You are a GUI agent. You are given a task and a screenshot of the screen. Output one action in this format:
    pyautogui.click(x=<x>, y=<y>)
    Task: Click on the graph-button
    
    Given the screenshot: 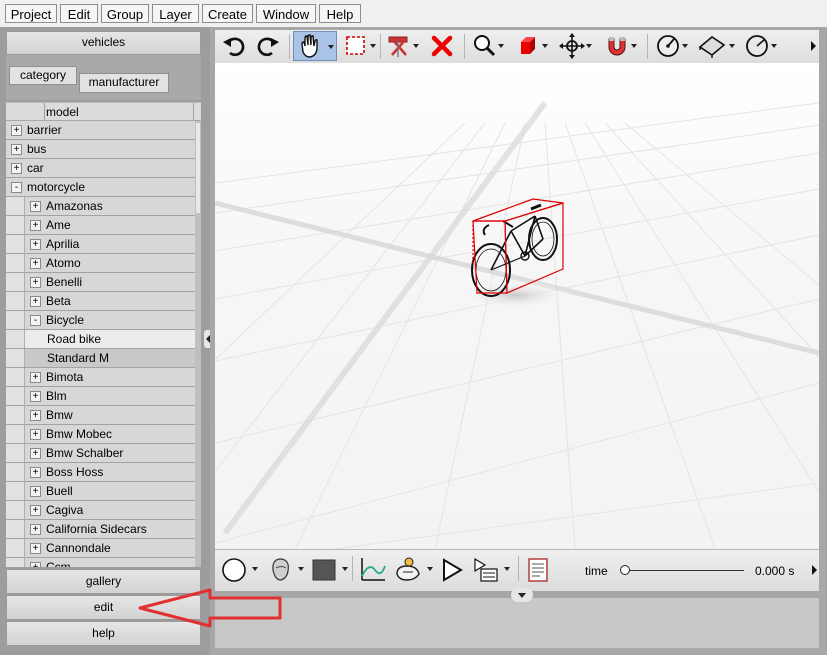 What is the action you would take?
    pyautogui.click(x=373, y=569)
    